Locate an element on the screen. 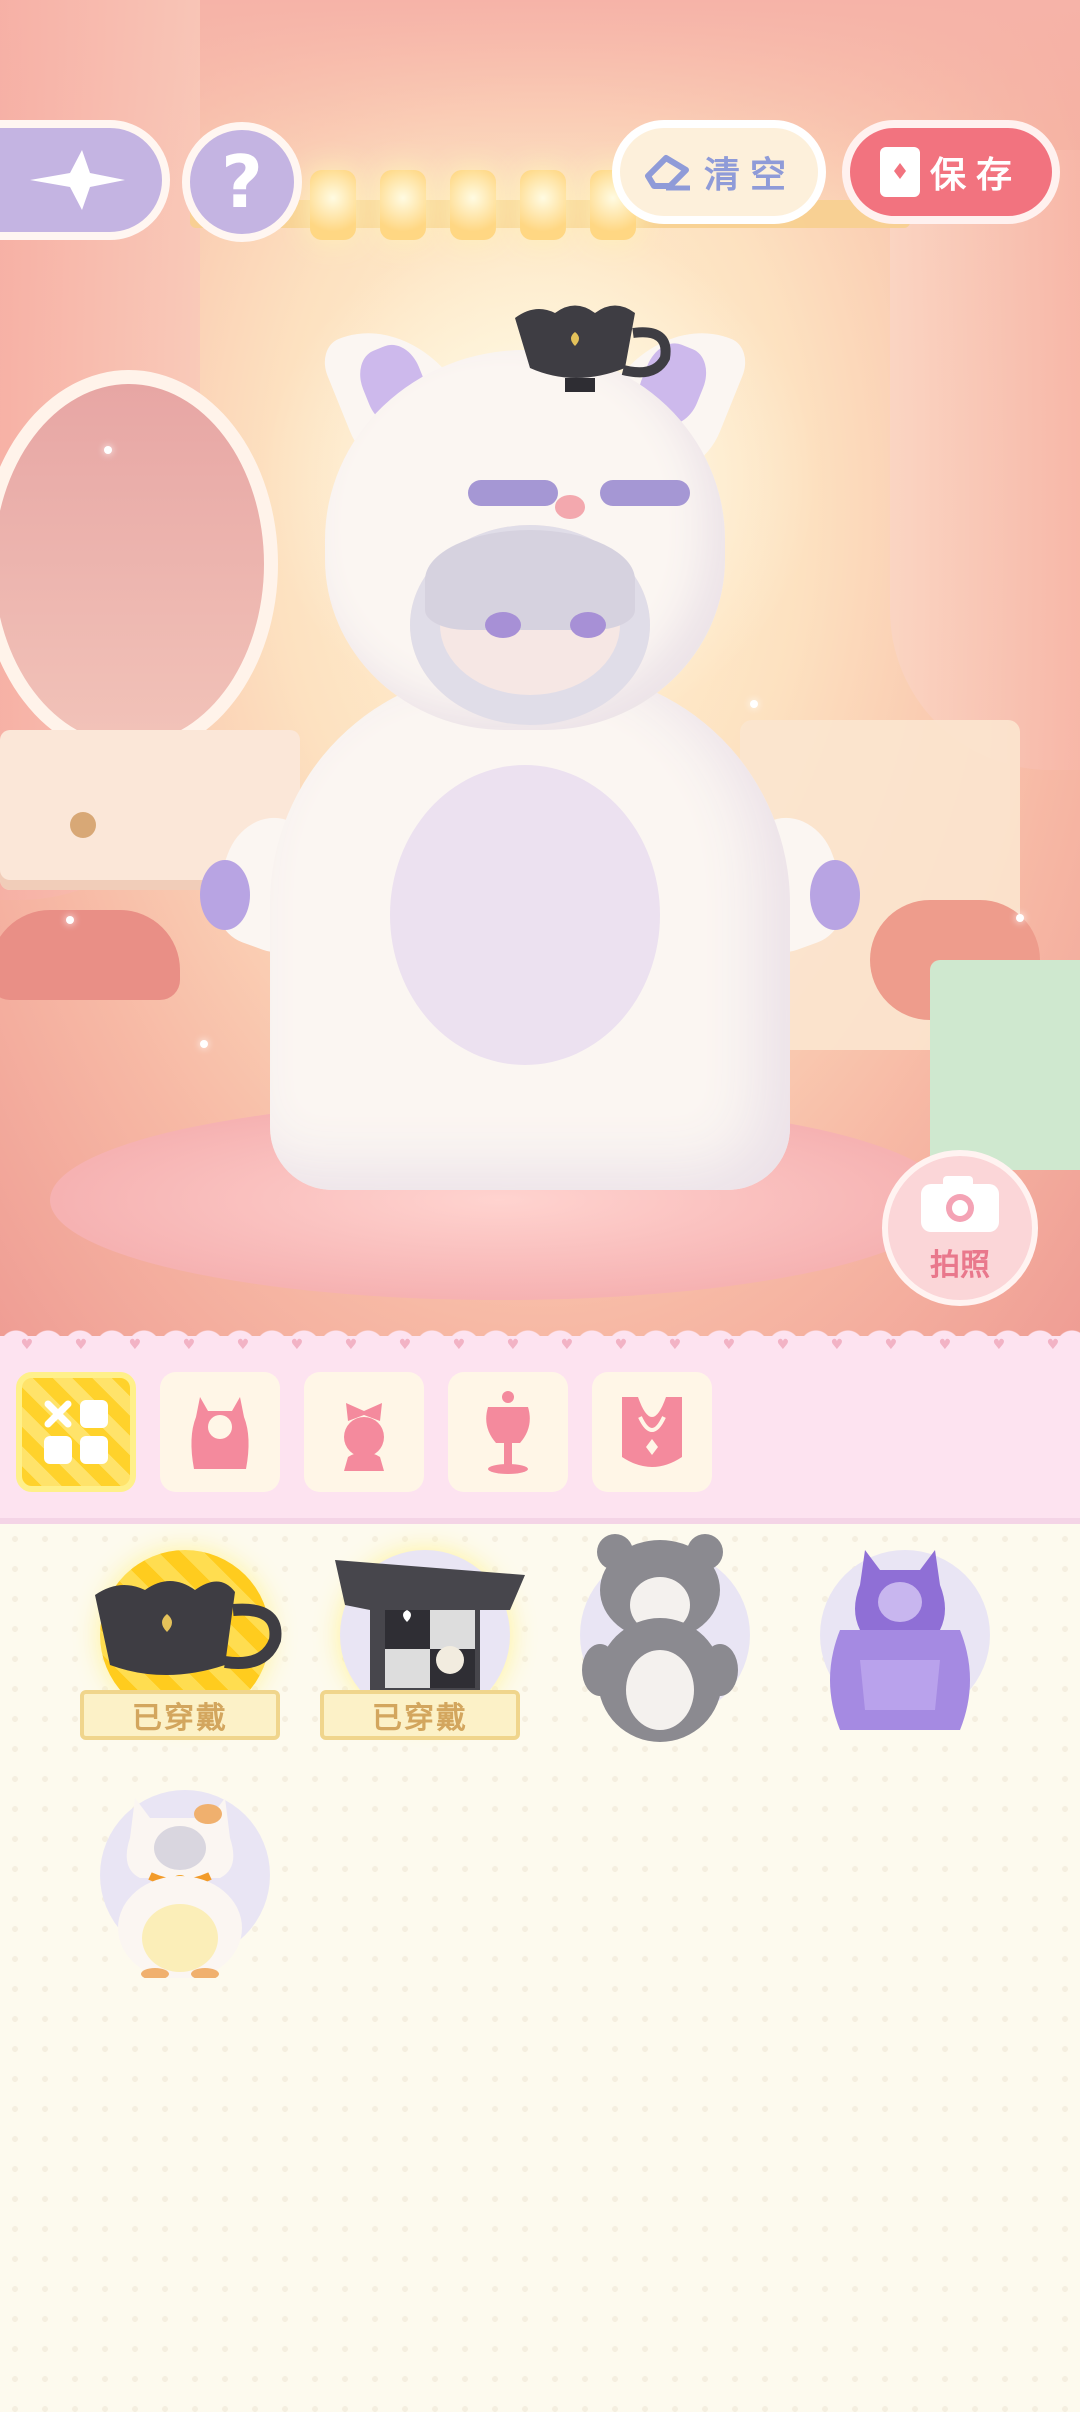 This screenshot has height=2412, width=1080. gray-bear-costume-icon is located at coordinates (660, 1638).